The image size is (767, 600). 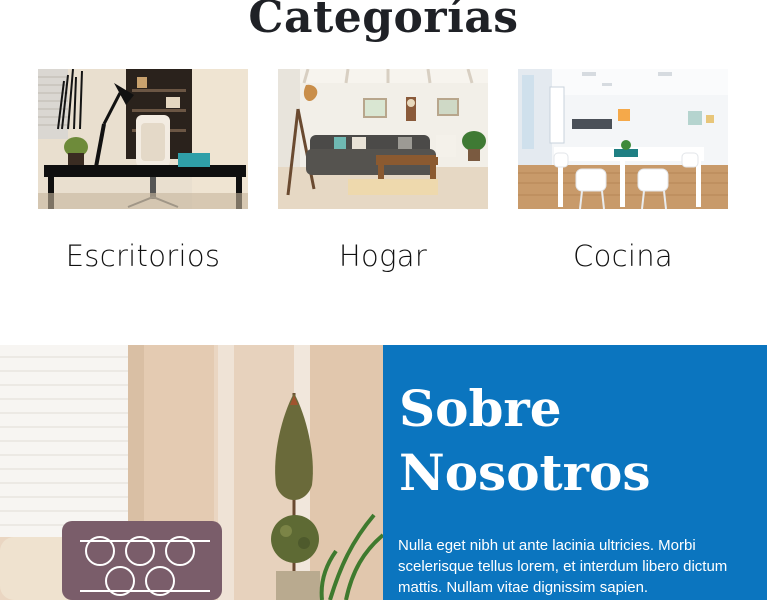 What do you see at coordinates (623, 139) in the screenshot?
I see `white-dining-room-photo` at bounding box center [623, 139].